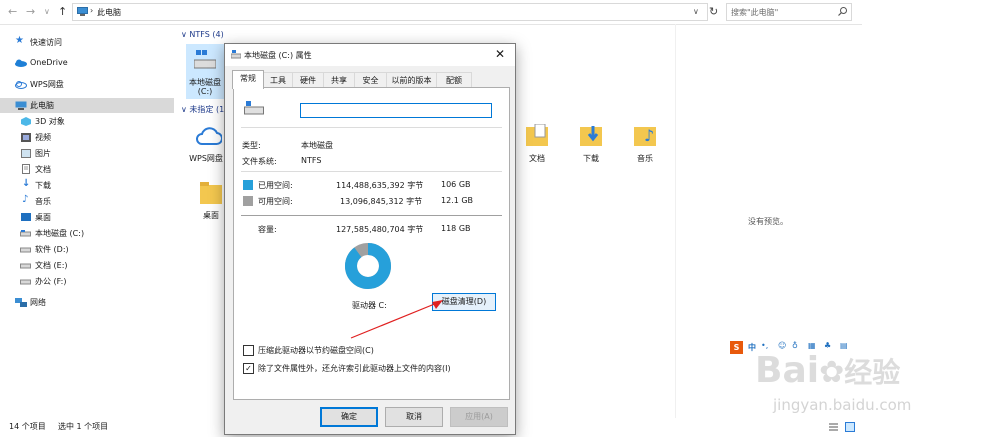 The height and width of the screenshot is (437, 1000). I want to click on sidebar-item-label: 办公 (F:), so click(51, 281).